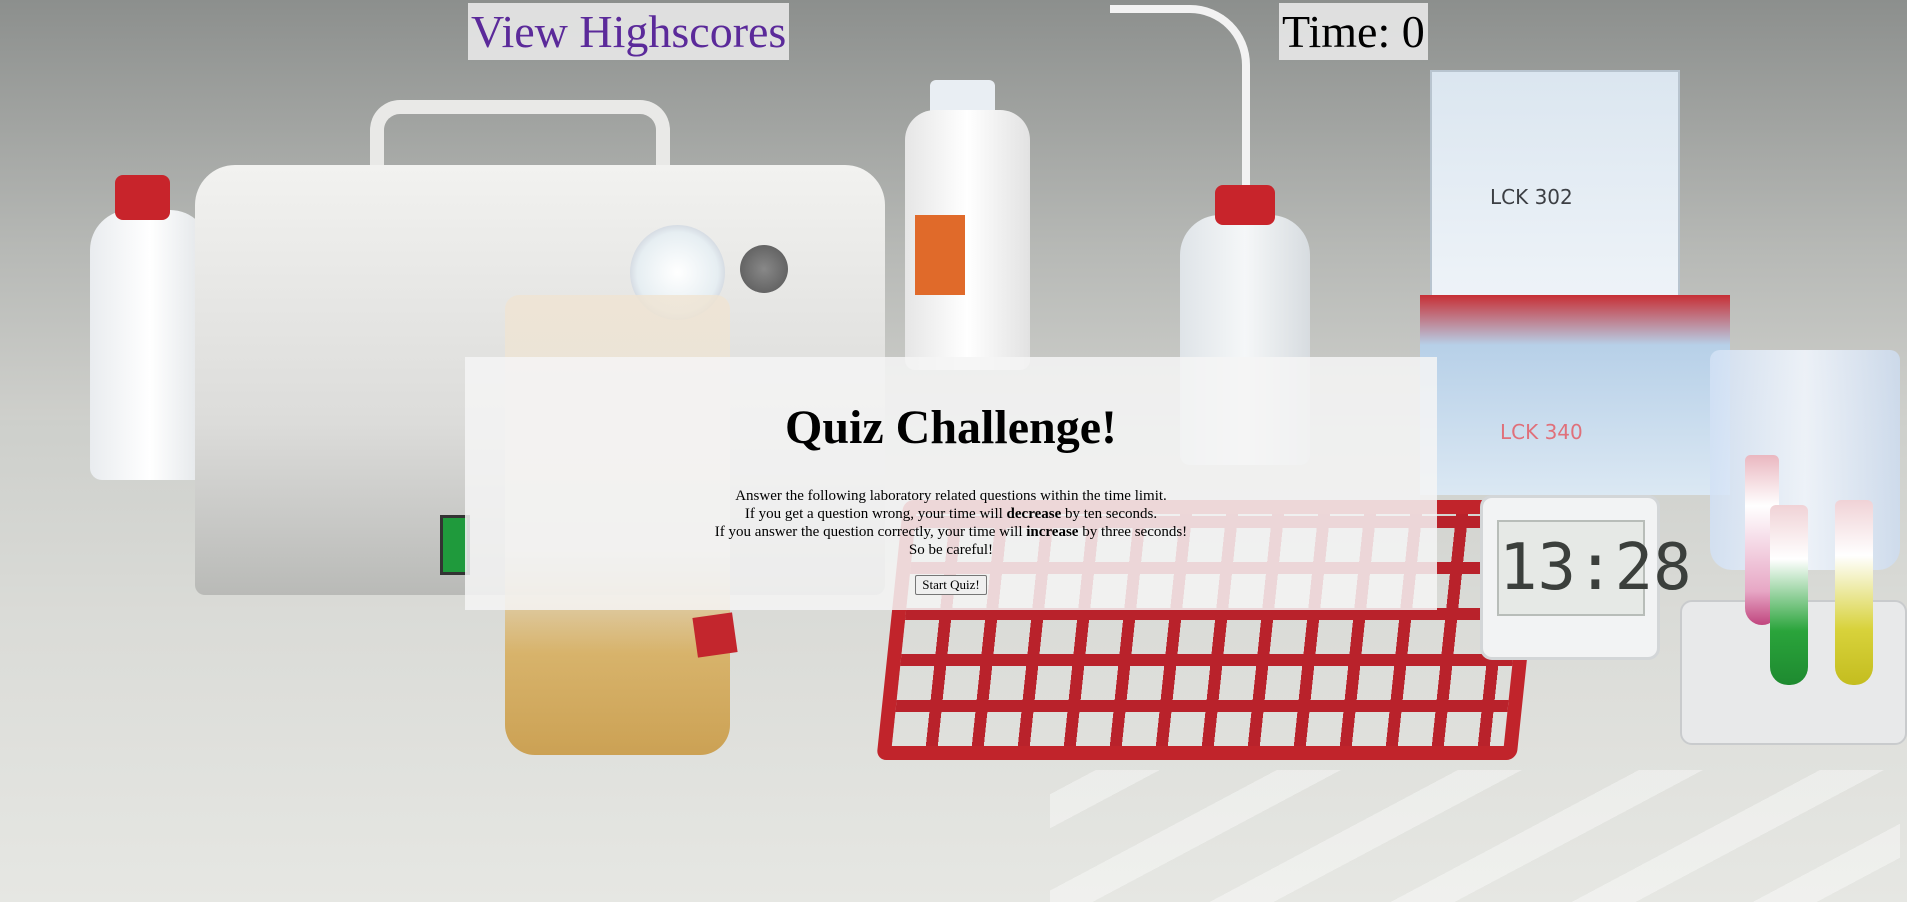 The height and width of the screenshot is (902, 1907). I want to click on timer-display: Time: 0, so click(1353, 31).